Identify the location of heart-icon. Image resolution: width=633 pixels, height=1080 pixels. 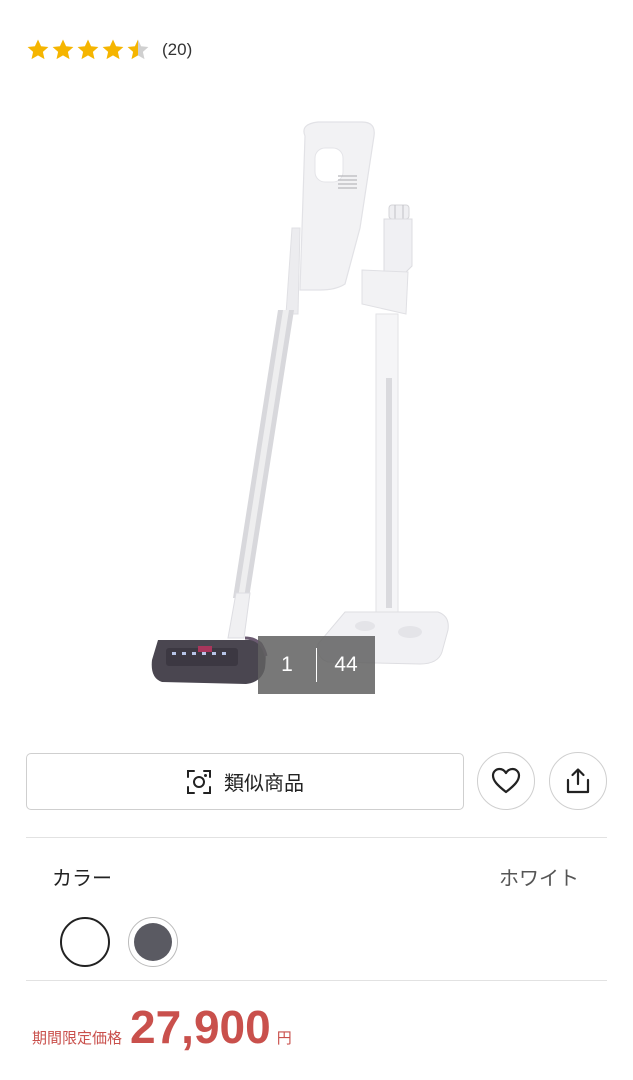
(506, 780).